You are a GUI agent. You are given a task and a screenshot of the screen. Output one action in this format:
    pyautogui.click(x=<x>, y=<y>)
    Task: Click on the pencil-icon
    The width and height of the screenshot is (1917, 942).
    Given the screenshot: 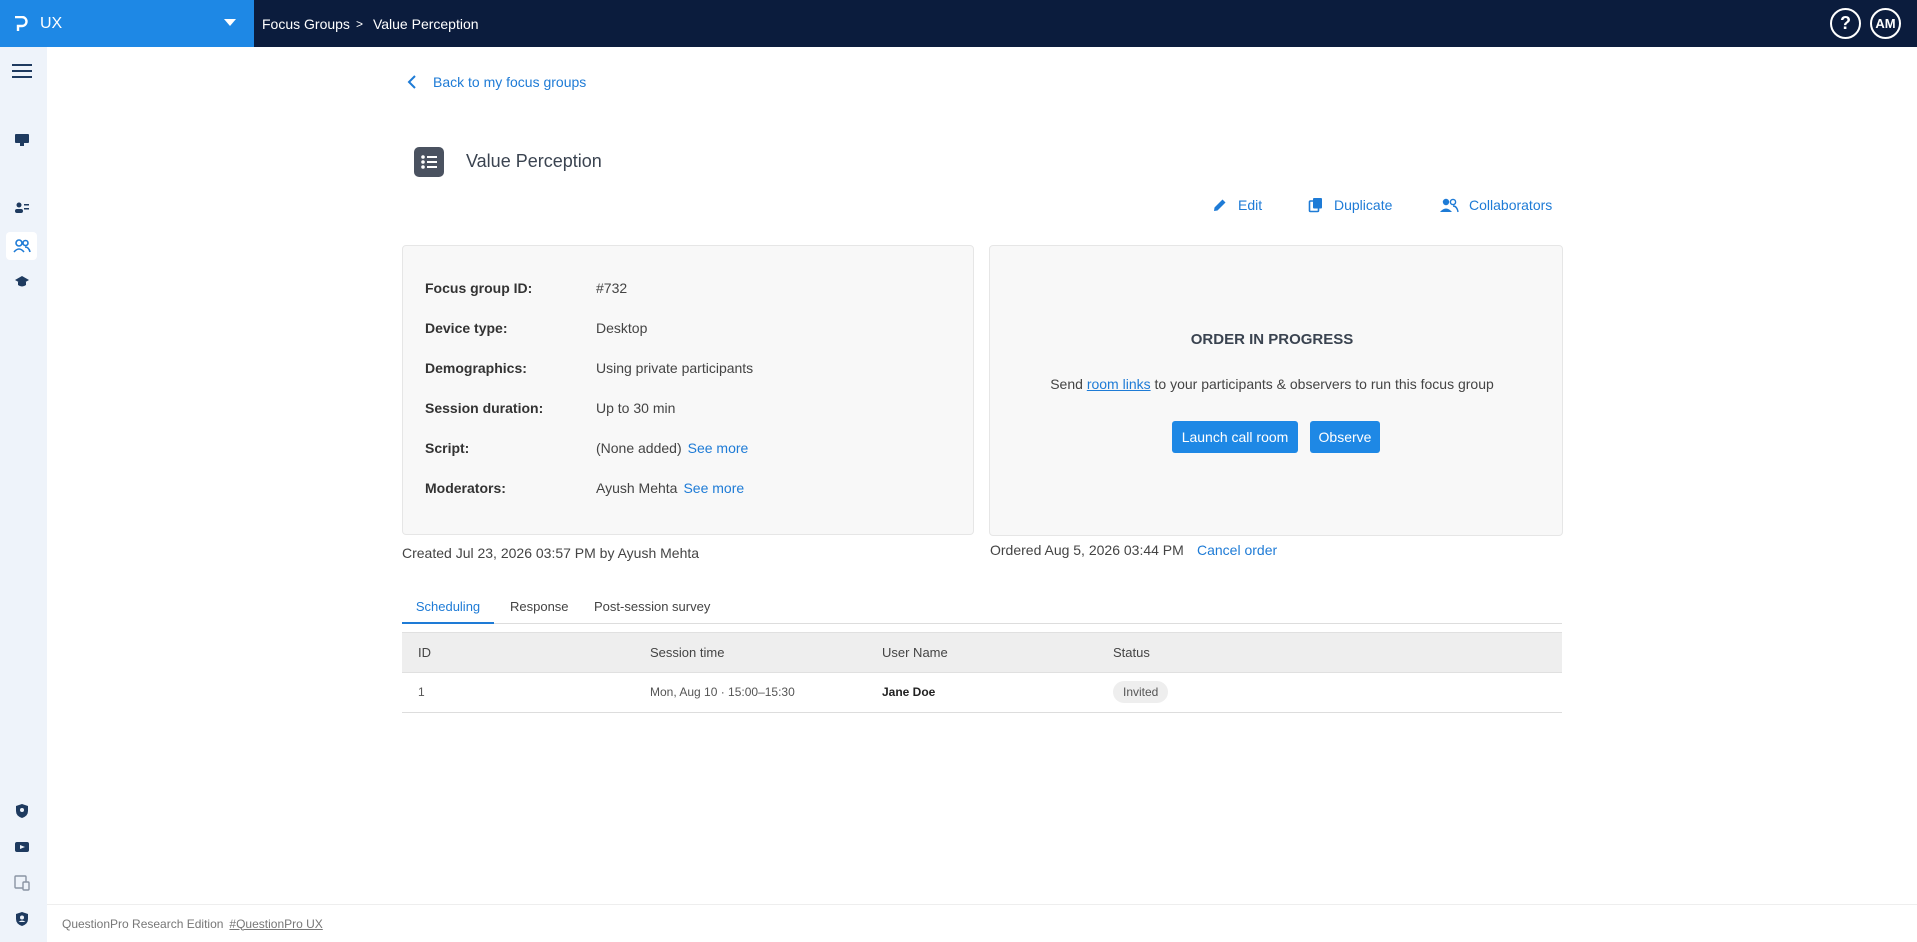 What is the action you would take?
    pyautogui.click(x=1220, y=205)
    